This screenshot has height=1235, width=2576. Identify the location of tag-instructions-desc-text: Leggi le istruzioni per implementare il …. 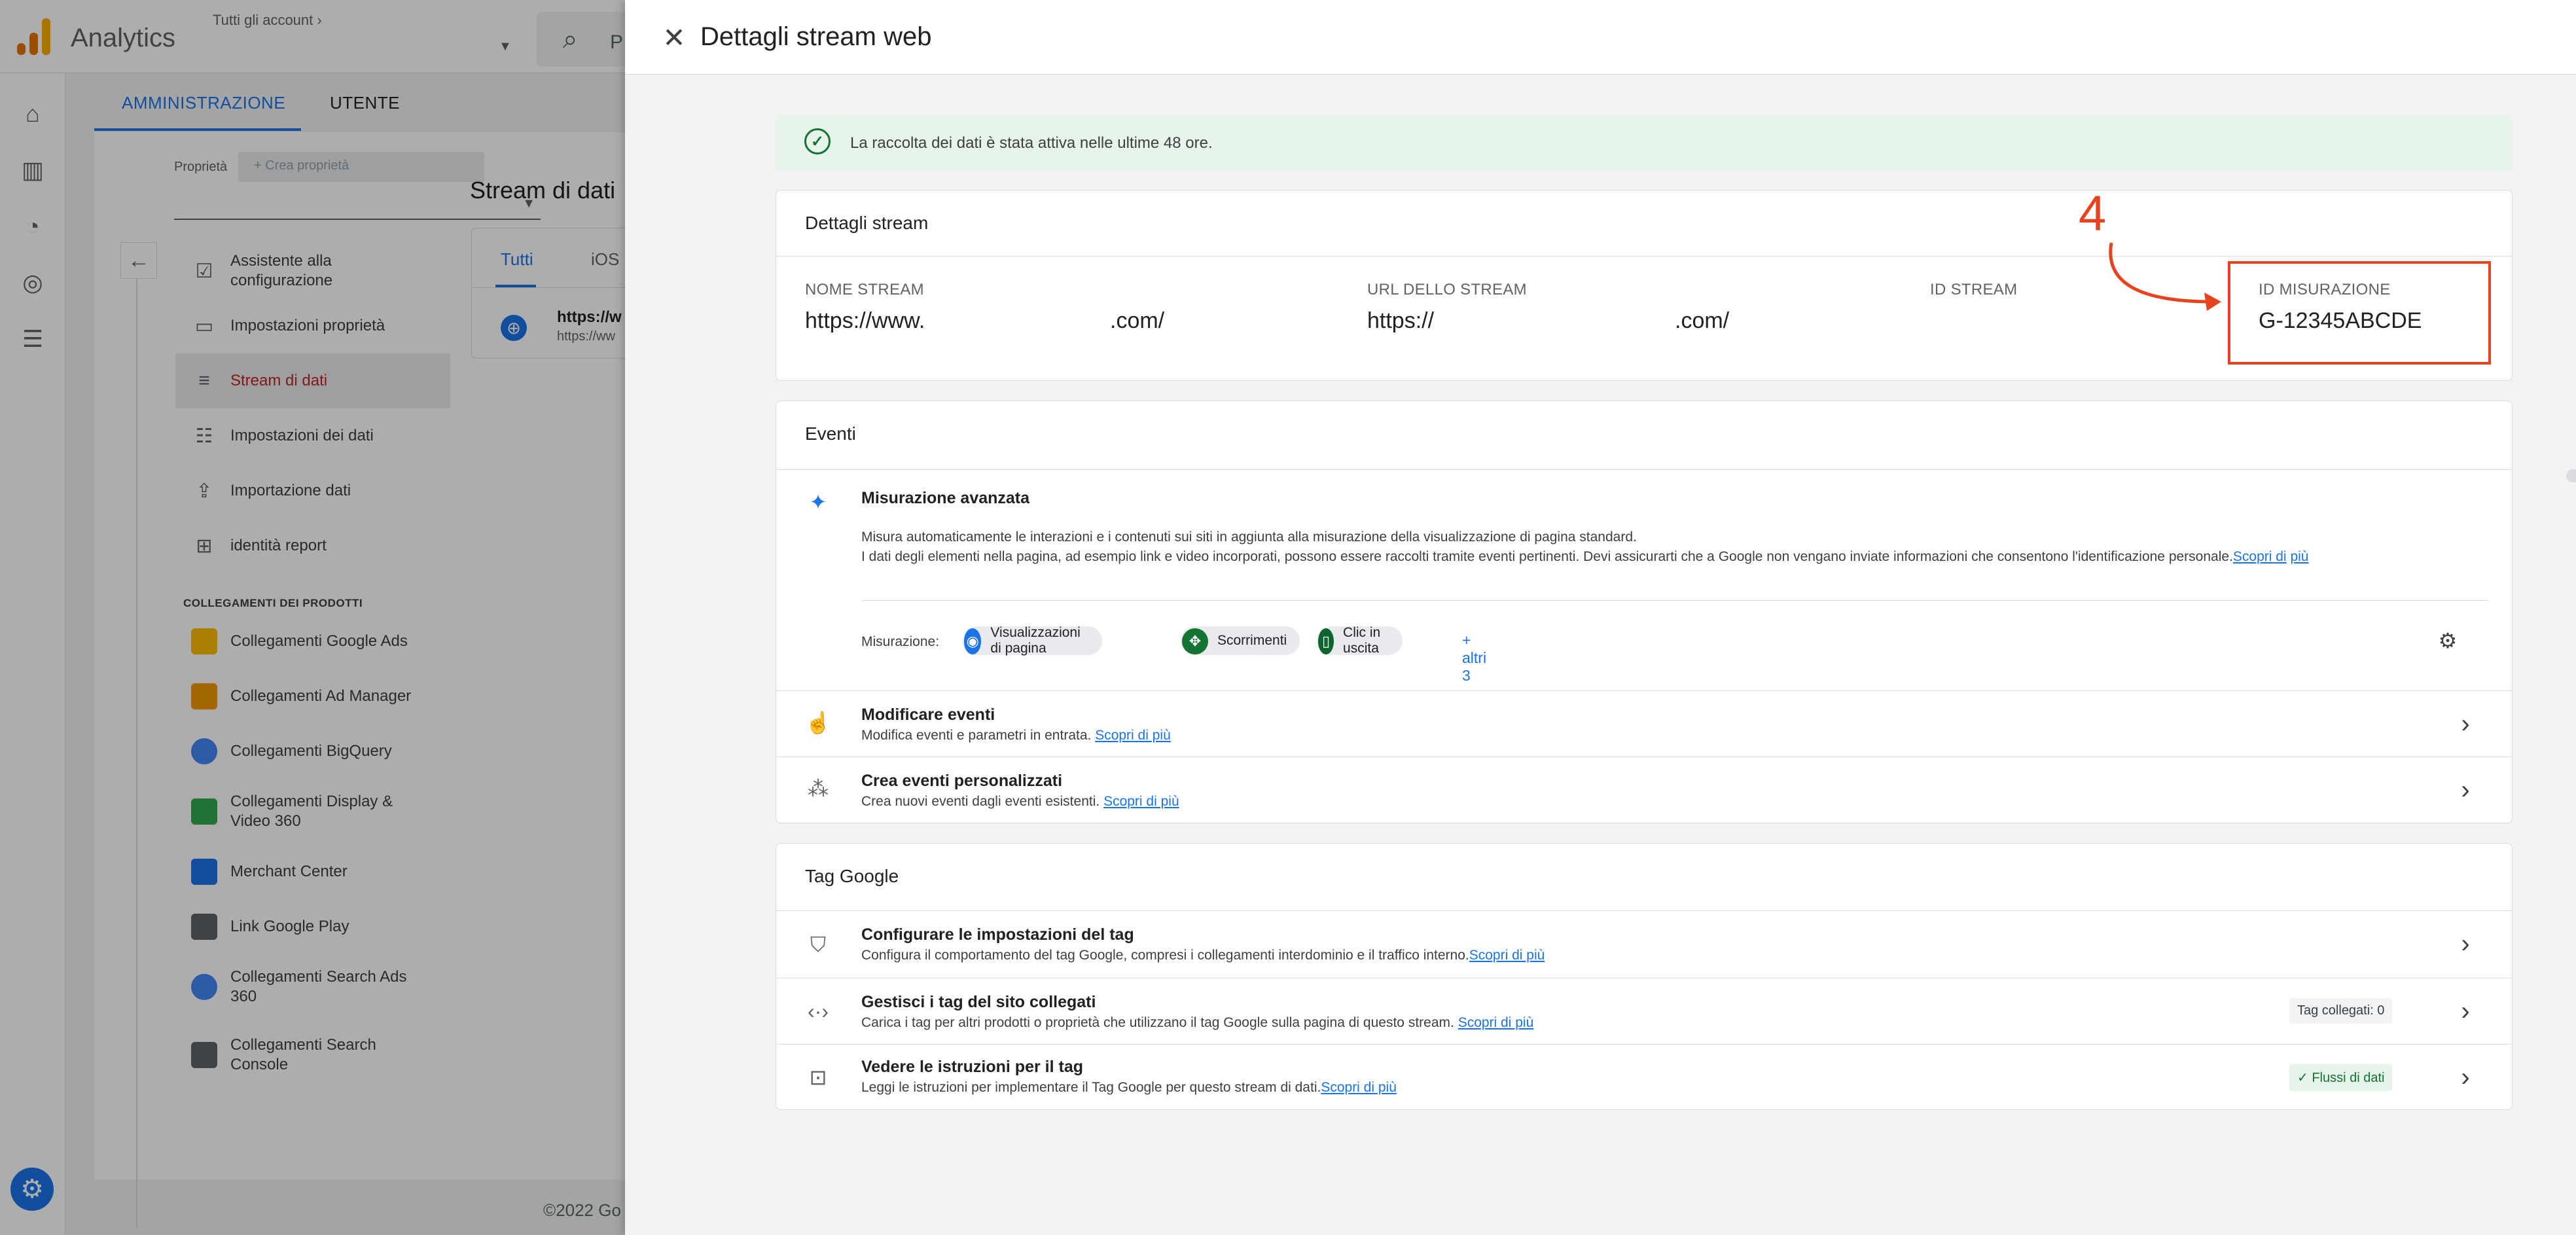
(1091, 1088).